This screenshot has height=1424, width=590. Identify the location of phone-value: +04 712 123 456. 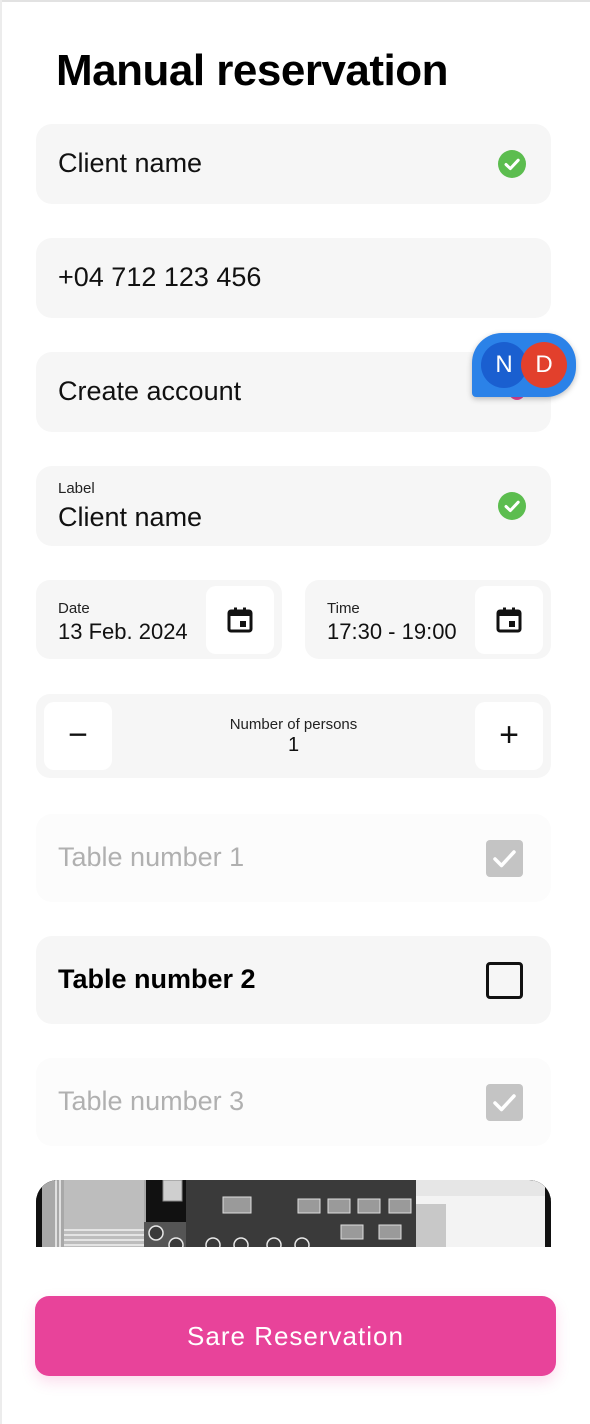
(160, 277).